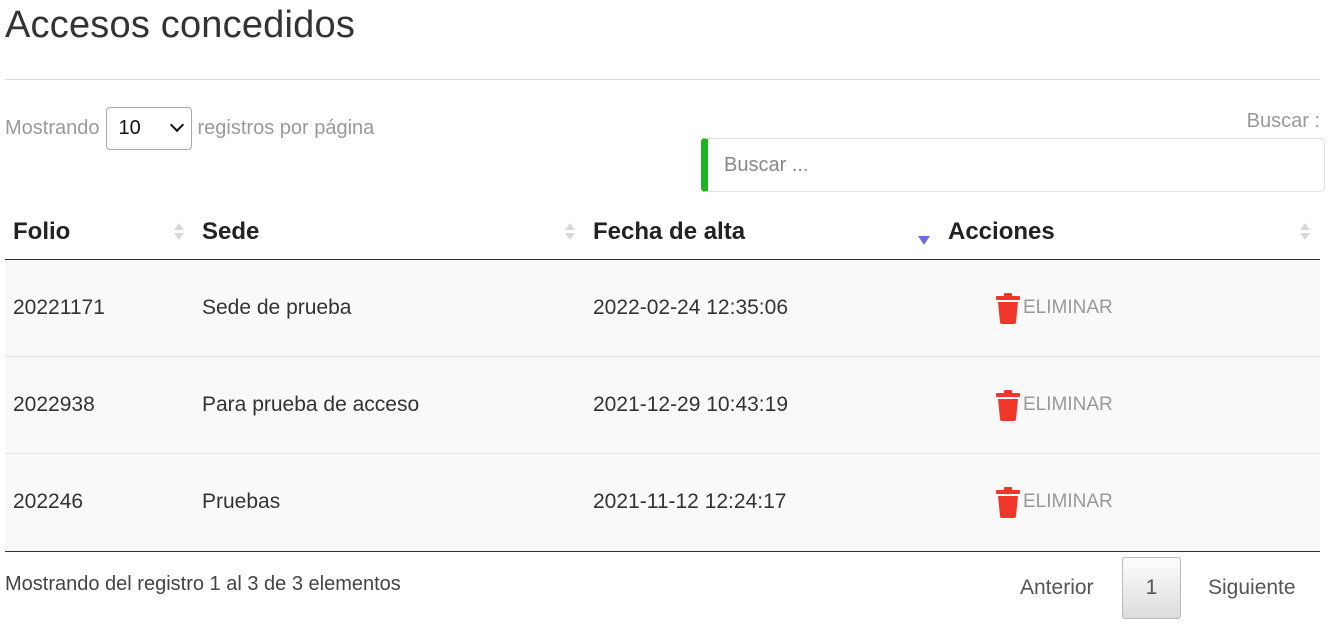 This screenshot has height=632, width=1329. Describe the element at coordinates (129, 127) in the screenshot. I see `page-length-value: 10` at that location.